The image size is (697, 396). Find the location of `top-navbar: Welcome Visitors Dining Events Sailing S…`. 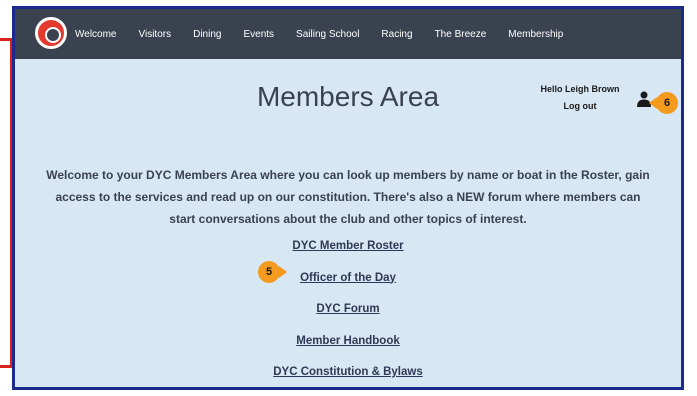

top-navbar: Welcome Visitors Dining Events Sailing S… is located at coordinates (348, 34).